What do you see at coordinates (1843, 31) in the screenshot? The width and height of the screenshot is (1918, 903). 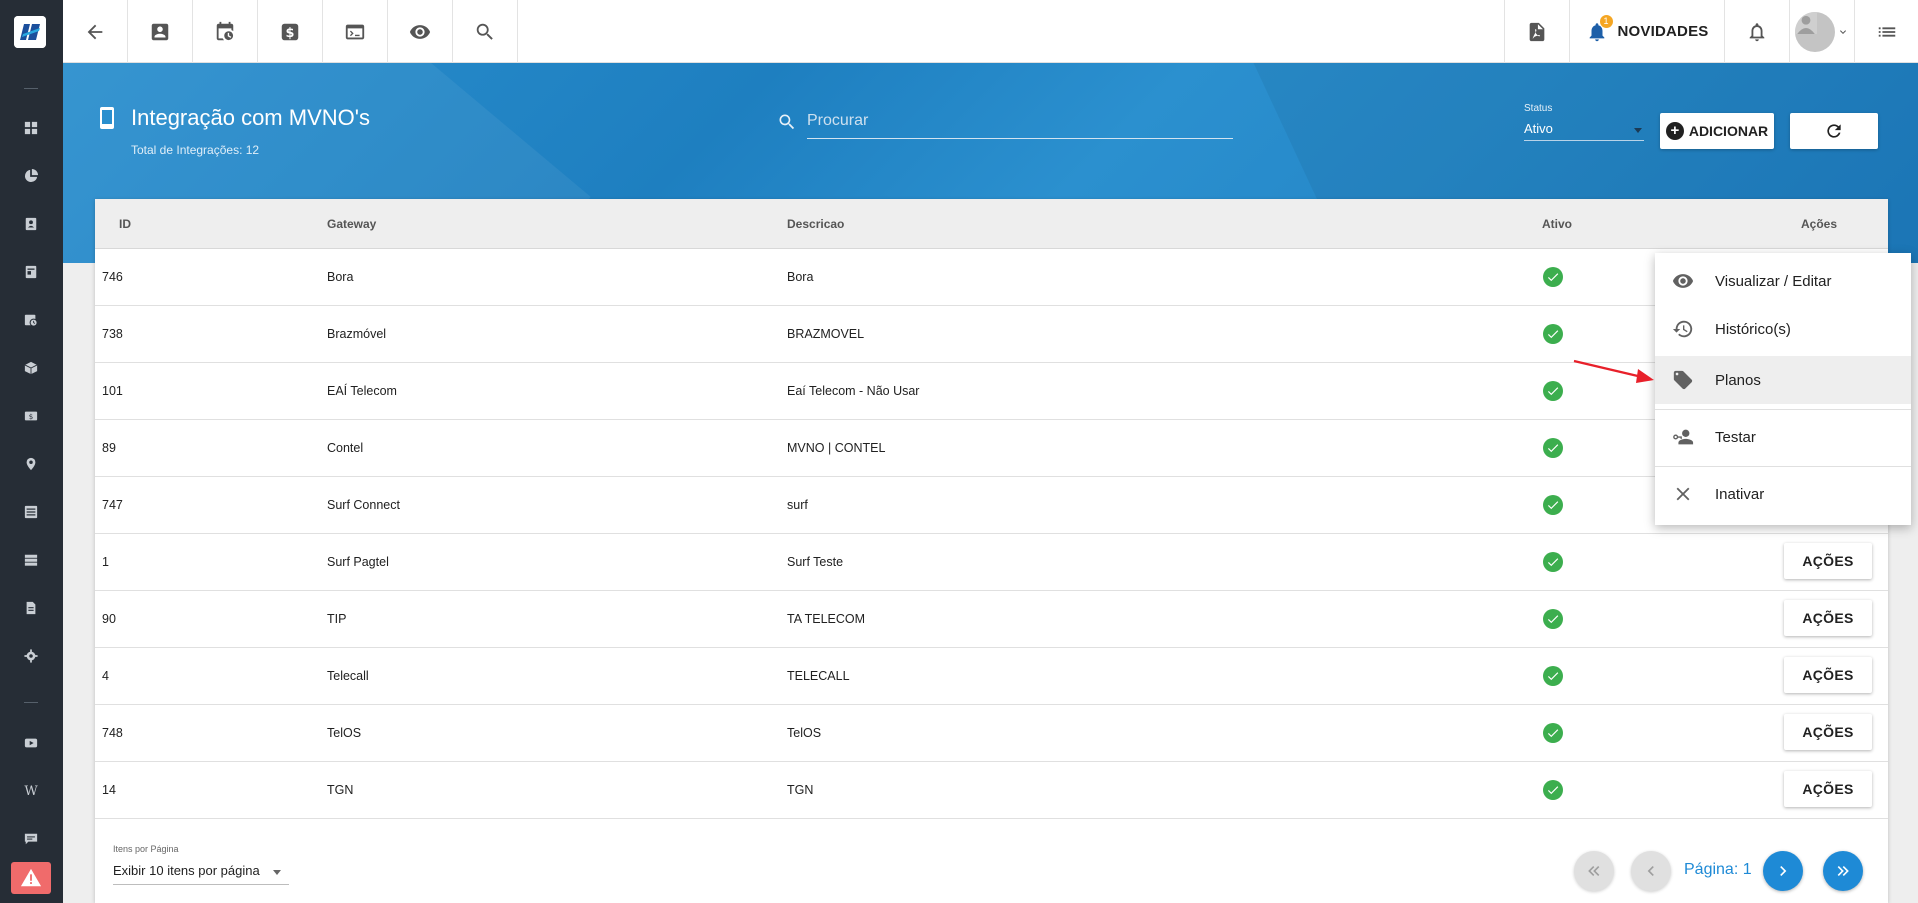 I see `chevron-down-icon` at bounding box center [1843, 31].